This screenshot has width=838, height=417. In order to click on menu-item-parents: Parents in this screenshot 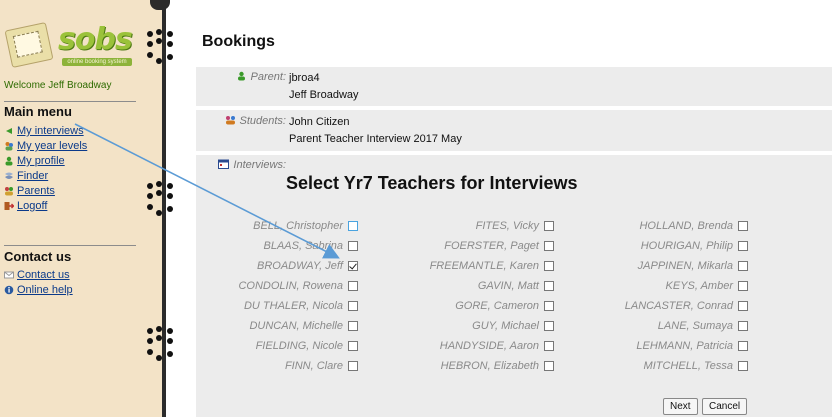, I will do `click(29, 191)`.